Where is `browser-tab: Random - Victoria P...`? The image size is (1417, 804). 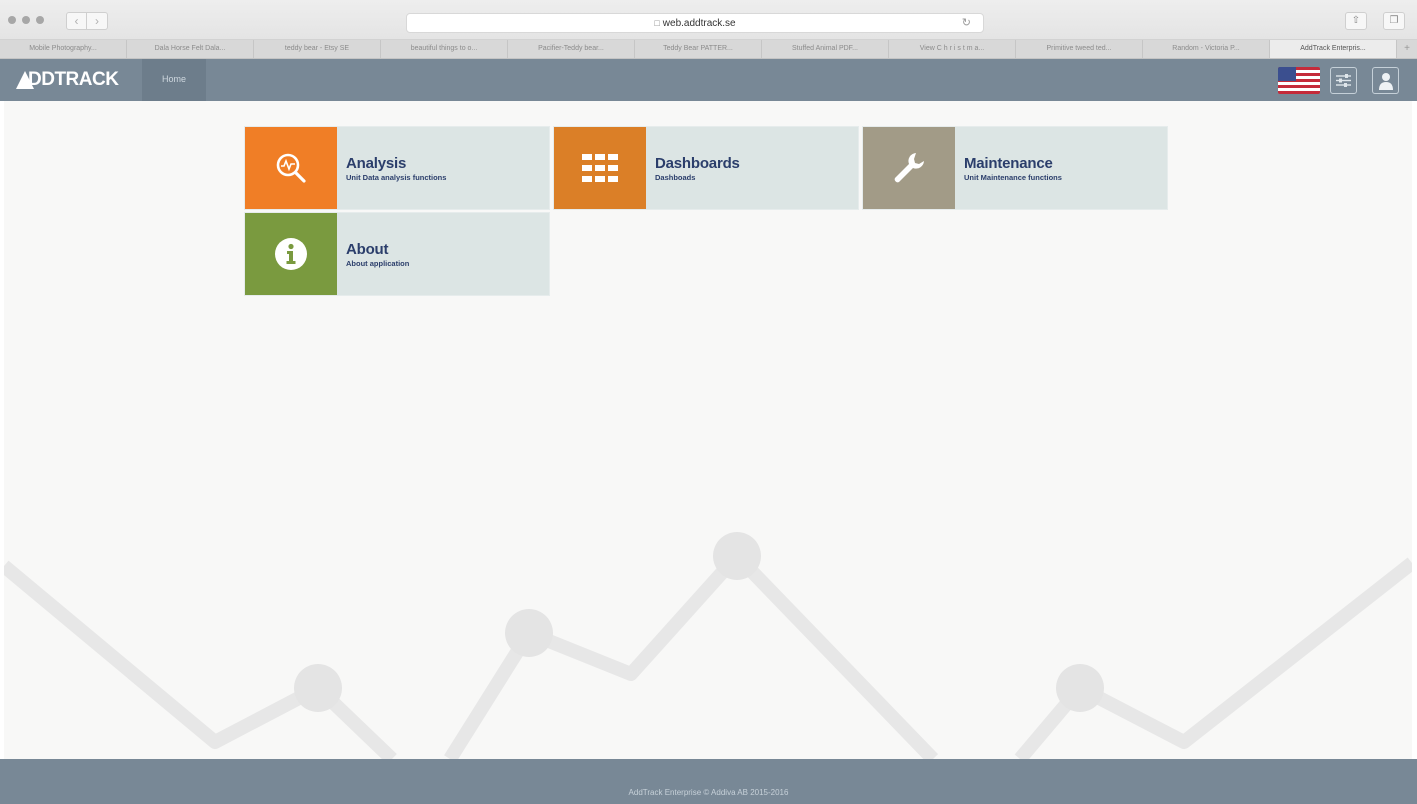
browser-tab: Random - Victoria P... is located at coordinates (1206, 49).